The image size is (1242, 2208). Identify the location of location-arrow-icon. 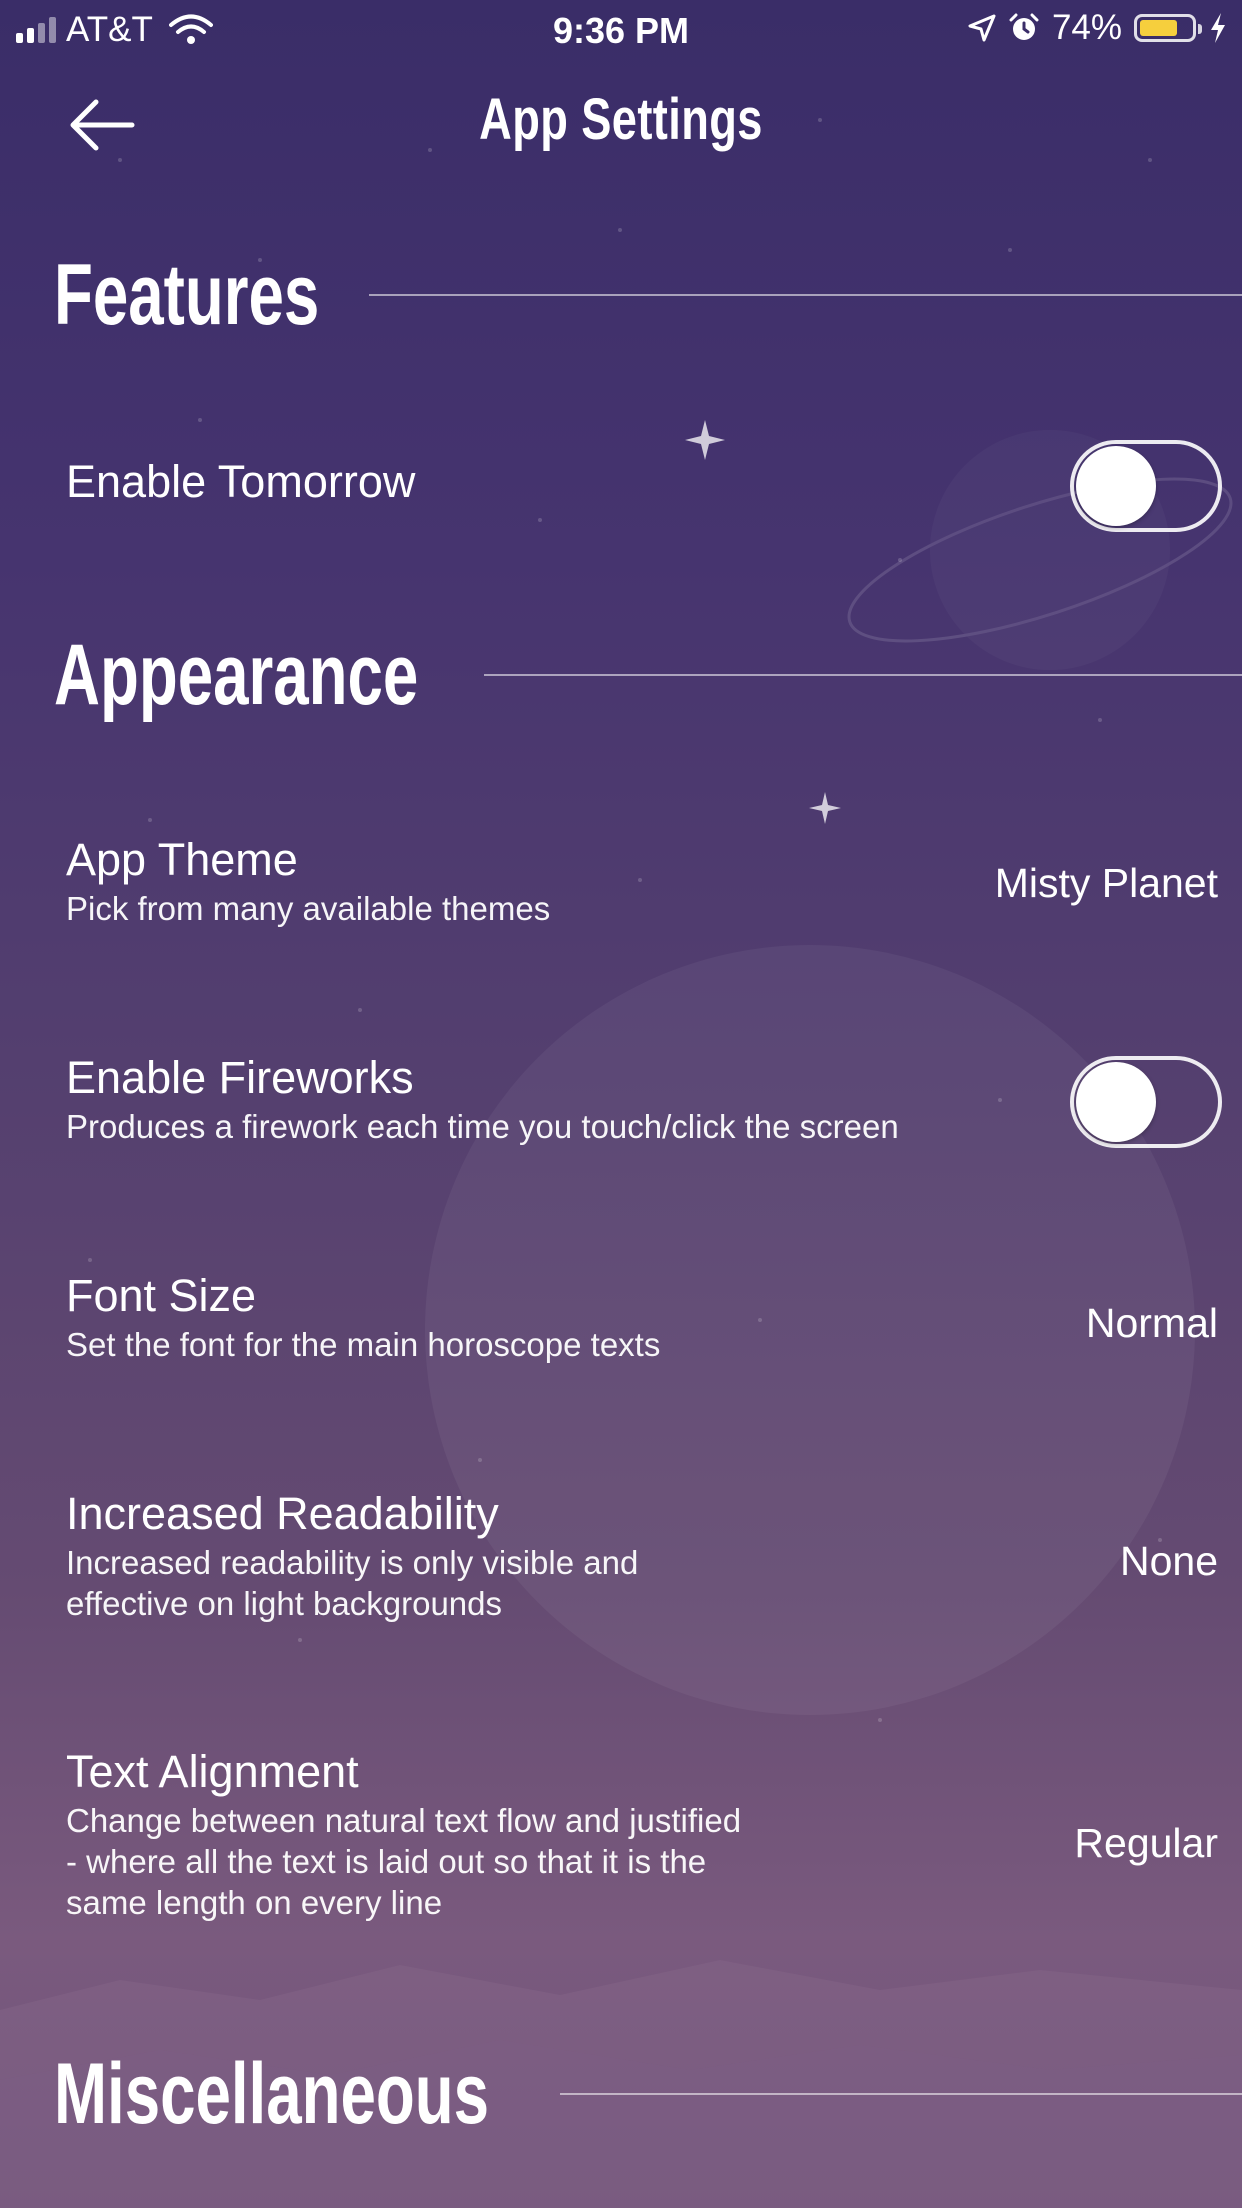
(982, 28).